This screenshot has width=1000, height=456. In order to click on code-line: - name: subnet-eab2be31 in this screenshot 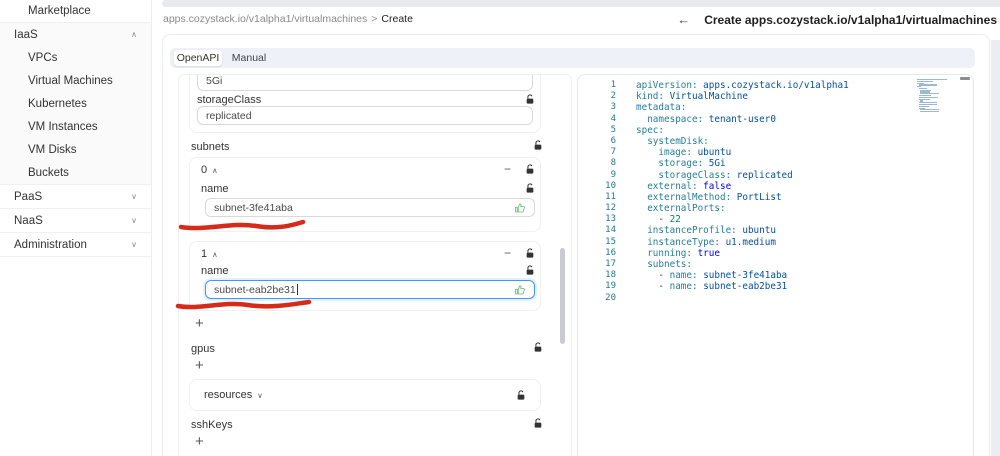, I will do `click(742, 286)`.